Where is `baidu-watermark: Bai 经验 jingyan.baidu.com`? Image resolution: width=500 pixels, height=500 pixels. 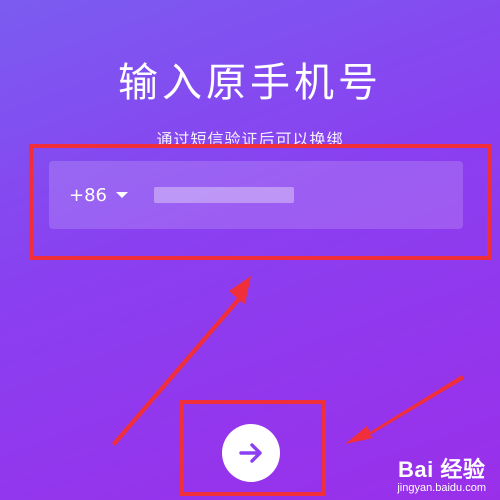
baidu-watermark: Bai 经验 jingyan.baidu.com is located at coordinates (441, 473).